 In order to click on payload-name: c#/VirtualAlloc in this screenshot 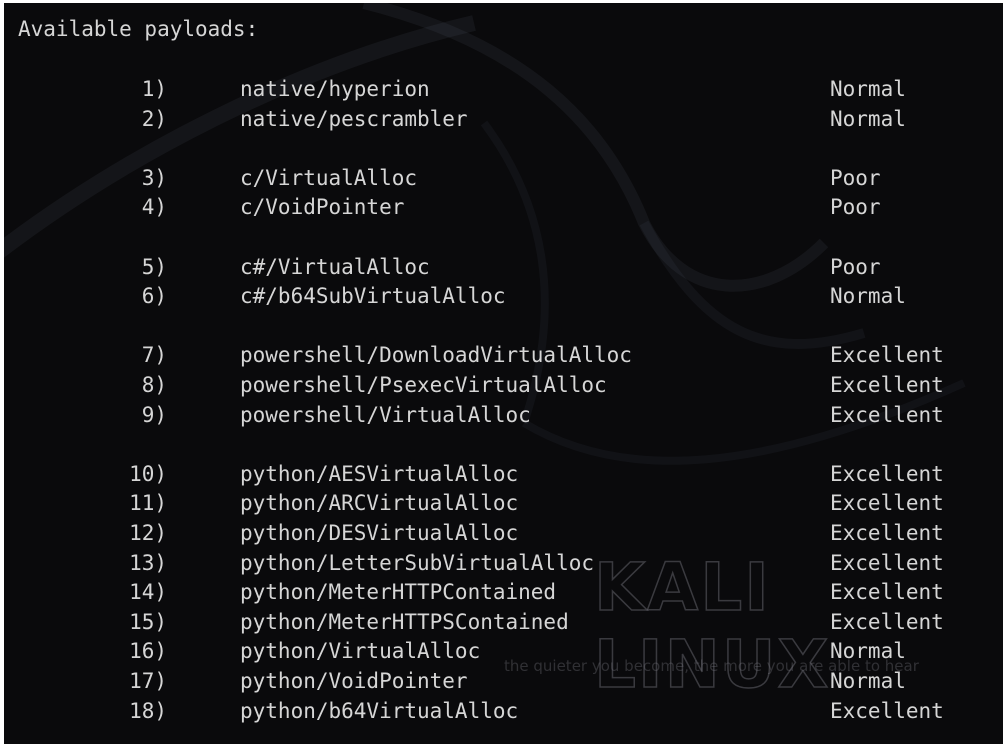, I will do `click(335, 266)`.